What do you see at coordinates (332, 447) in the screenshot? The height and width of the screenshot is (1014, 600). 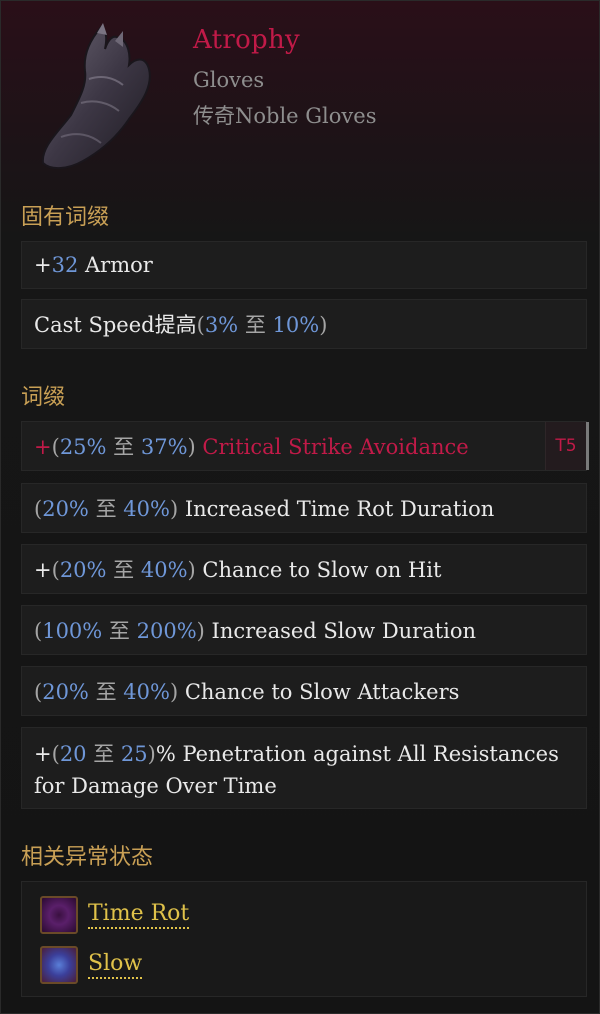 I see `affix-text: Critical Strike Avoidance` at bounding box center [332, 447].